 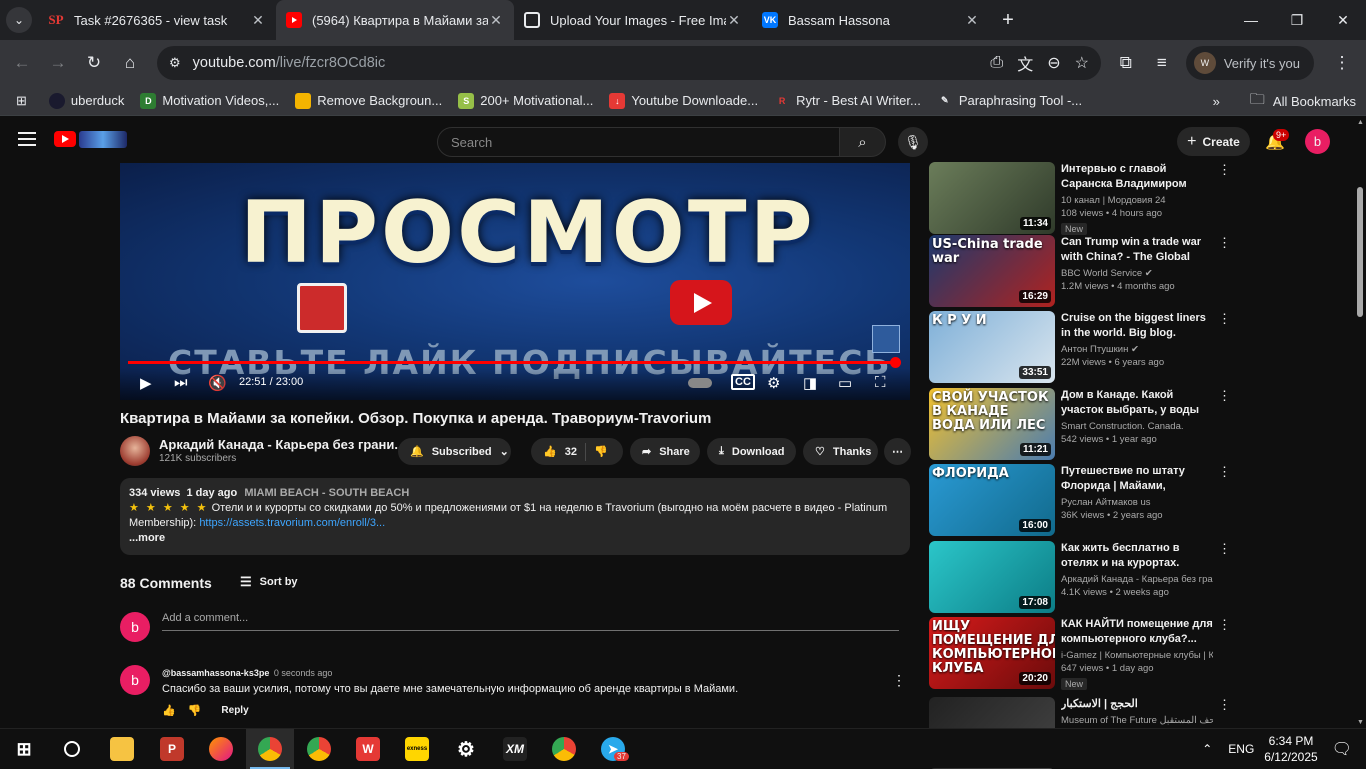 I want to click on video-thumbnail: СВОЙ УЧАСТОК В КАНАДЕ ВОДА ИЛИ ЛЕС 11:21, so click(x=992, y=424).